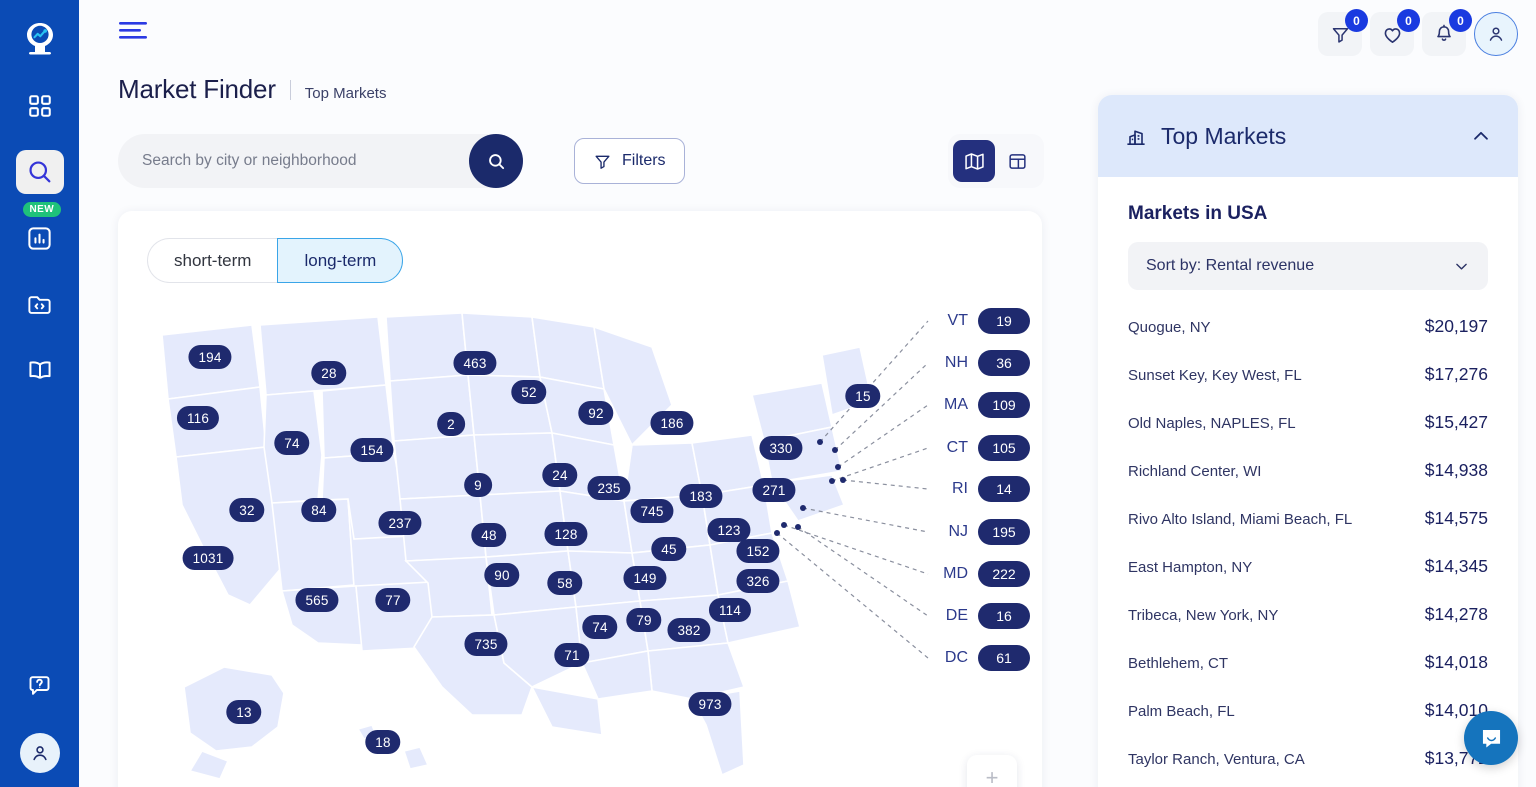  What do you see at coordinates (984, 363) in the screenshot?
I see `state-callout: NH 36` at bounding box center [984, 363].